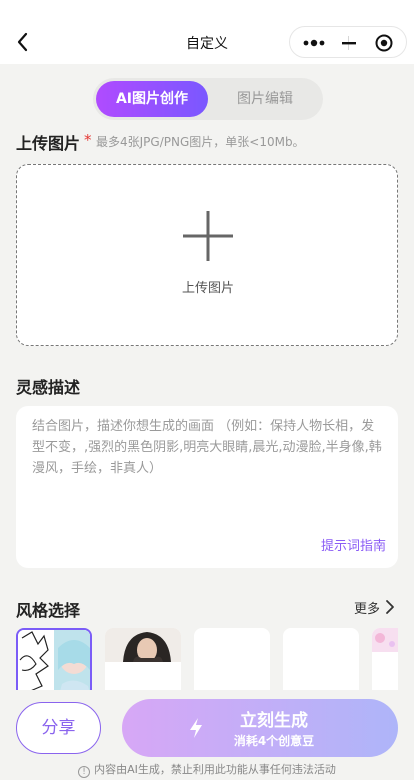 The image size is (414, 780). What do you see at coordinates (274, 741) in the screenshot?
I see `generate-cost: 消耗4个创意豆` at bounding box center [274, 741].